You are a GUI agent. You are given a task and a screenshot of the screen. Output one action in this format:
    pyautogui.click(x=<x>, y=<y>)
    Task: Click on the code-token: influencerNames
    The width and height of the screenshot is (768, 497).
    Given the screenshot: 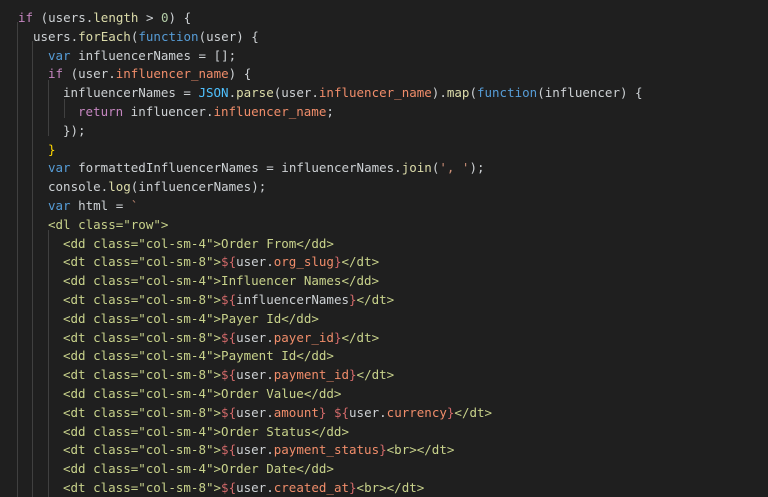 What is the action you would take?
    pyautogui.click(x=292, y=299)
    